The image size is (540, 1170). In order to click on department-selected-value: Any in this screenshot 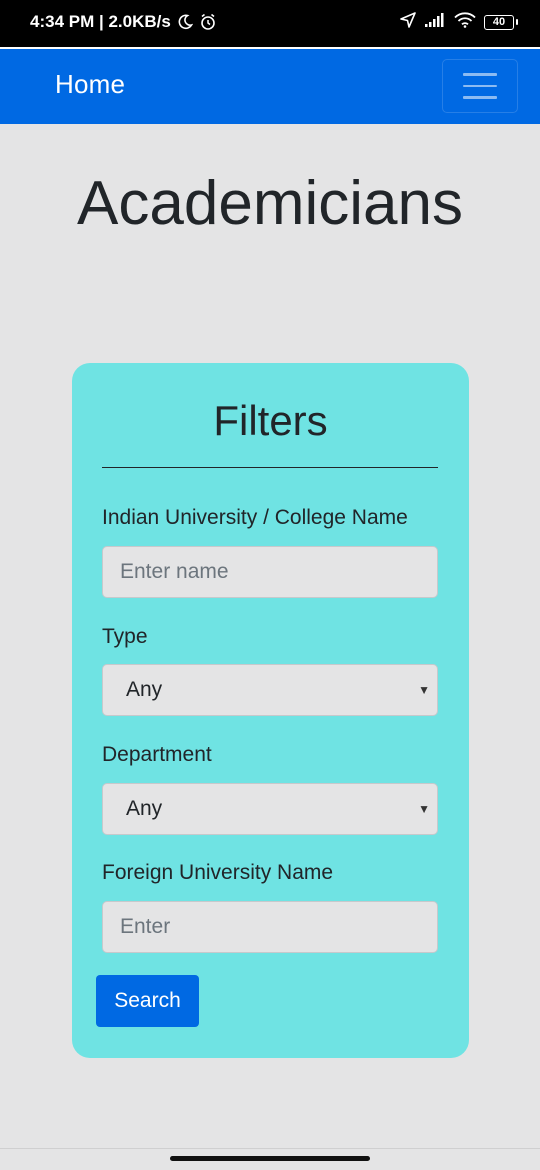, I will do `click(144, 808)`.